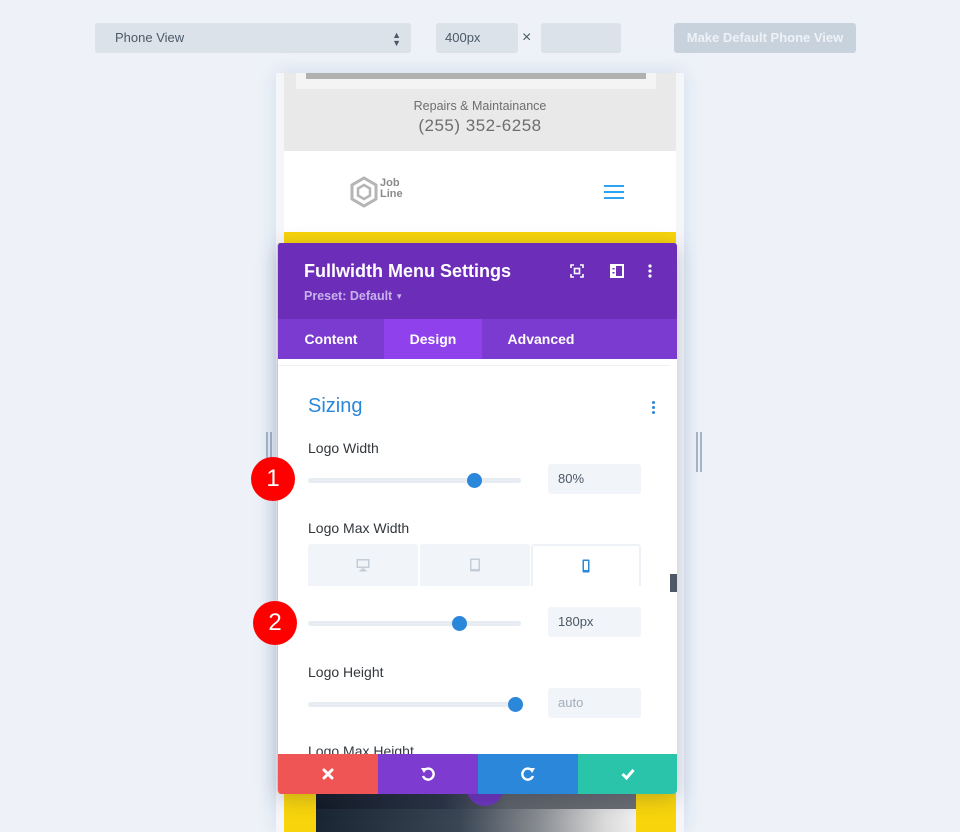 This screenshot has height=832, width=960. I want to click on make-default-phone-view-button: Make Default Phone View, so click(765, 38).